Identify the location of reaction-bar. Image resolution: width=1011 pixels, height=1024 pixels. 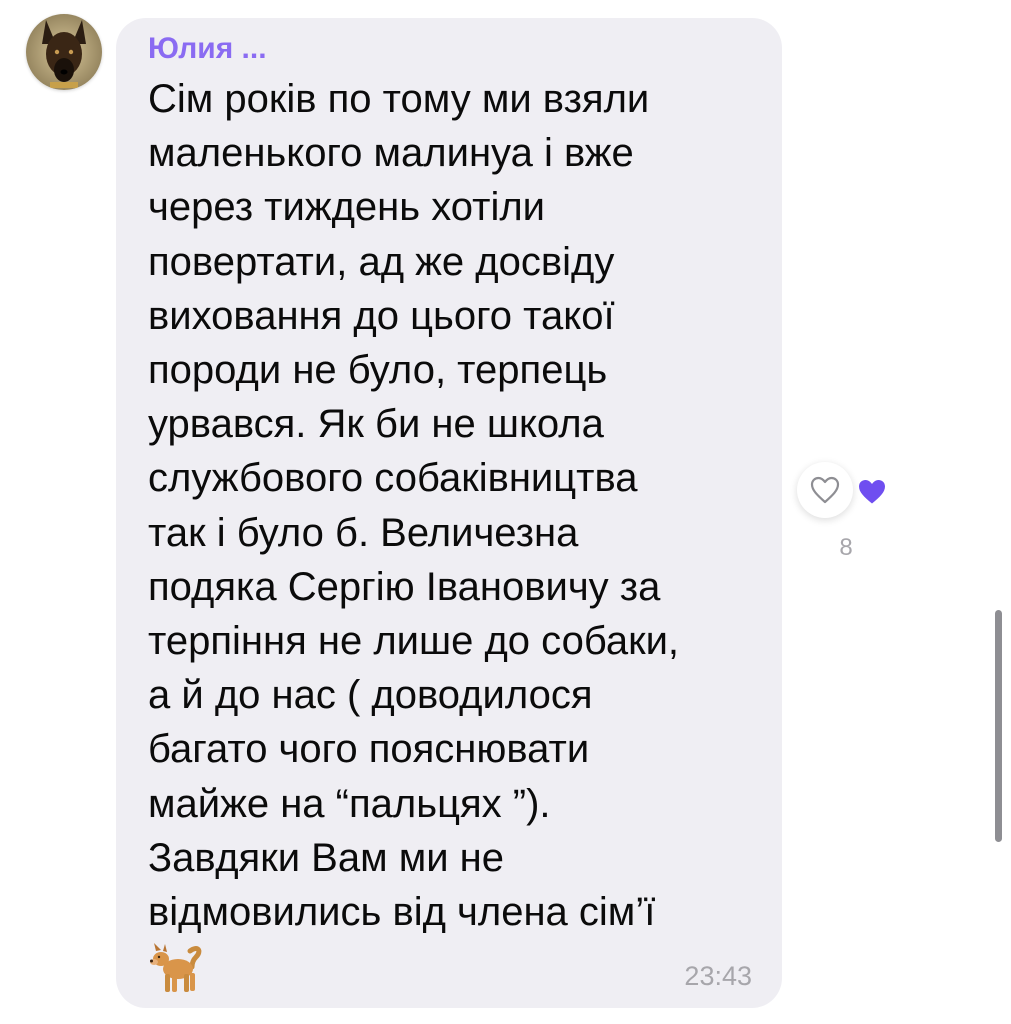
(849, 490).